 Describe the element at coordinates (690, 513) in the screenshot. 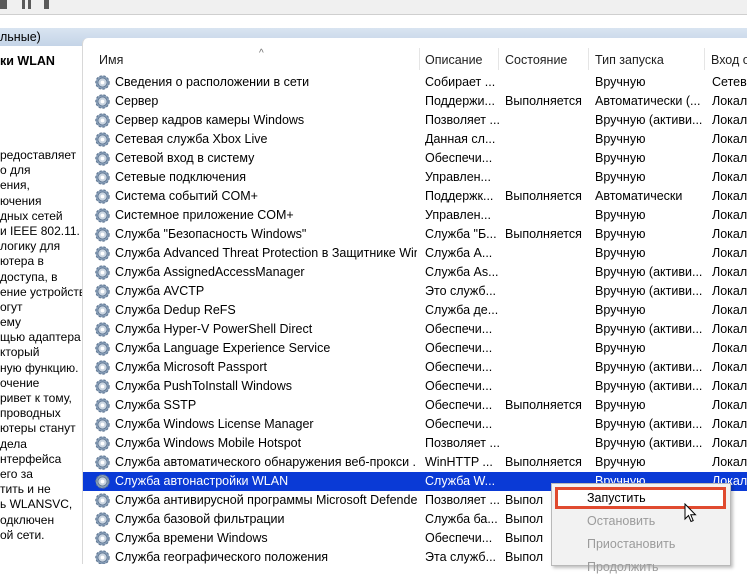

I see `mouse-pointer-icon` at that location.